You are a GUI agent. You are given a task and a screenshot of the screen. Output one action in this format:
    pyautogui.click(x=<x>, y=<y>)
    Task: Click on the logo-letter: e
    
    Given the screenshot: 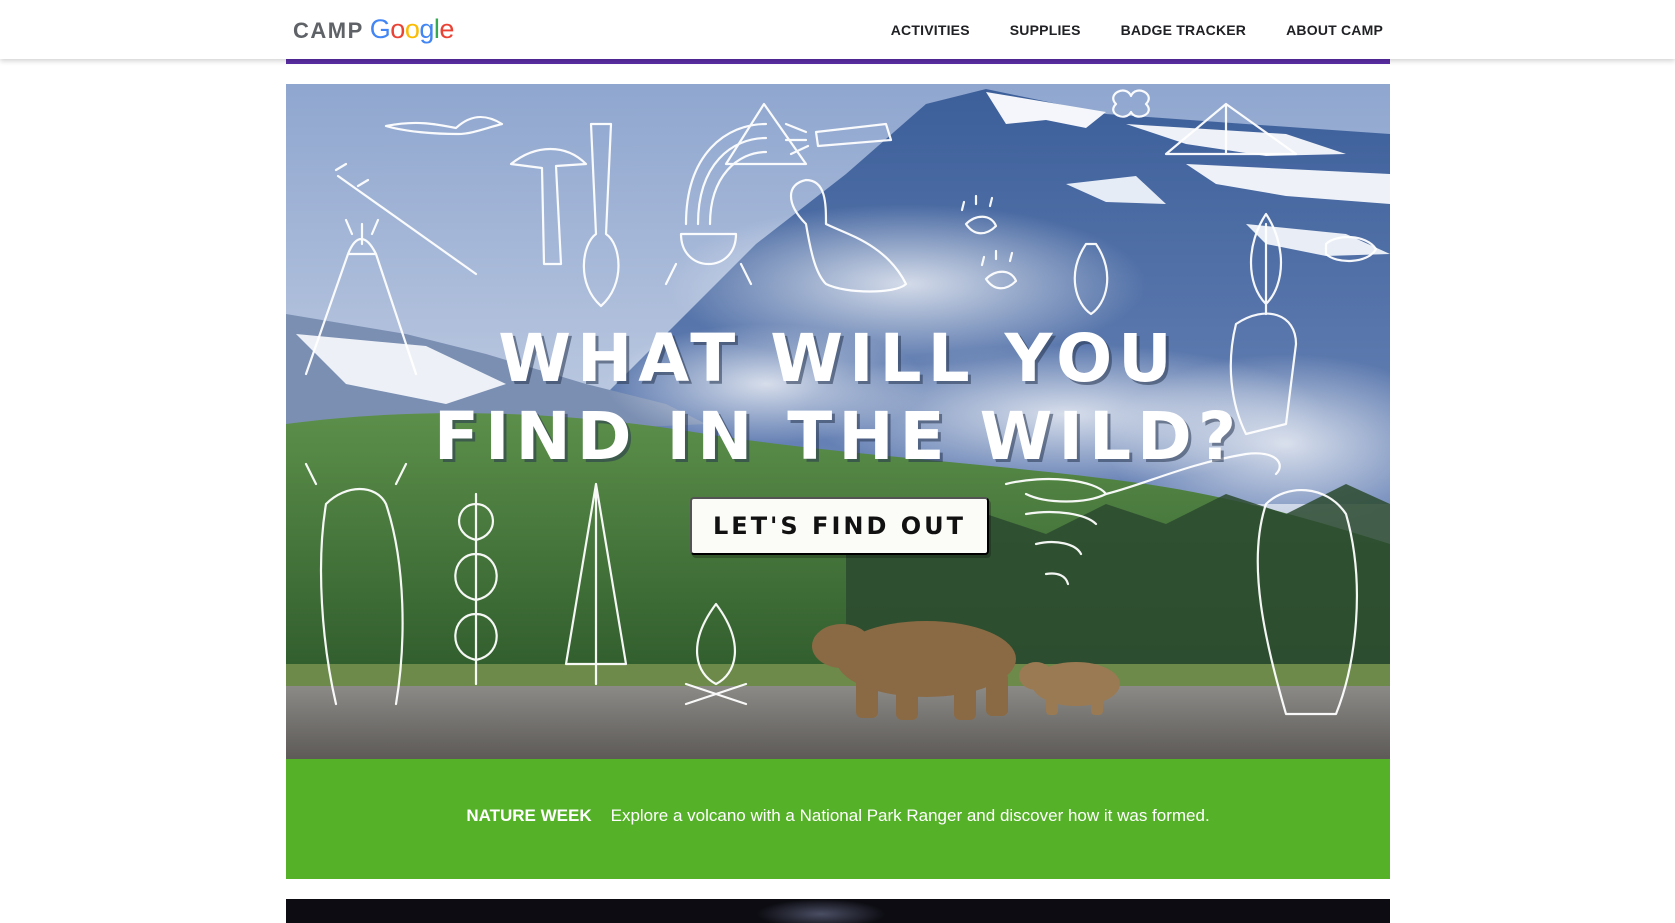 What is the action you would take?
    pyautogui.click(x=446, y=29)
    